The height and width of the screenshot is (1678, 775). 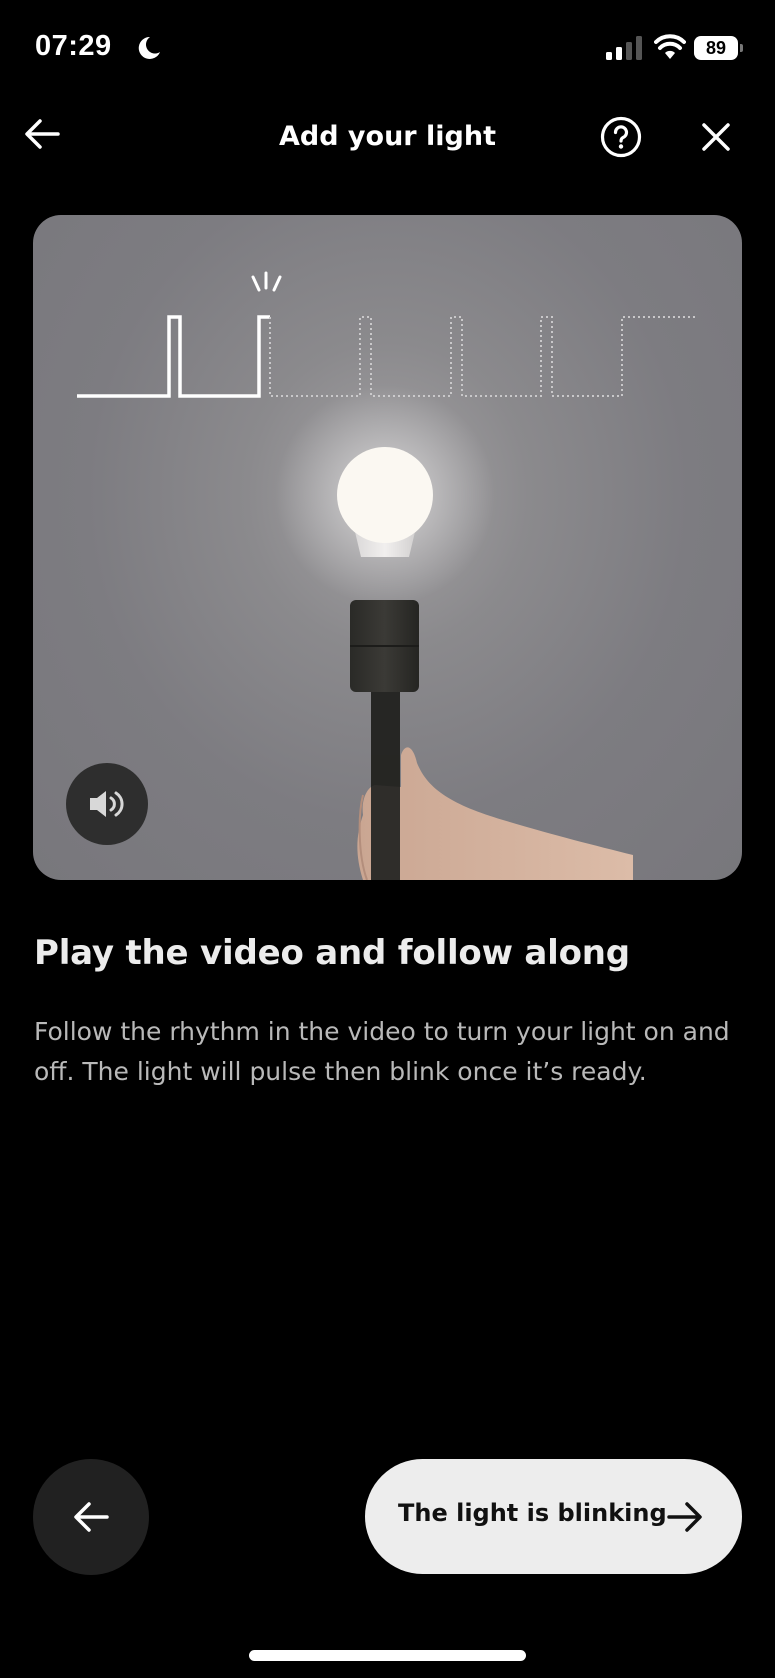 I want to click on help-button, so click(x=621, y=137).